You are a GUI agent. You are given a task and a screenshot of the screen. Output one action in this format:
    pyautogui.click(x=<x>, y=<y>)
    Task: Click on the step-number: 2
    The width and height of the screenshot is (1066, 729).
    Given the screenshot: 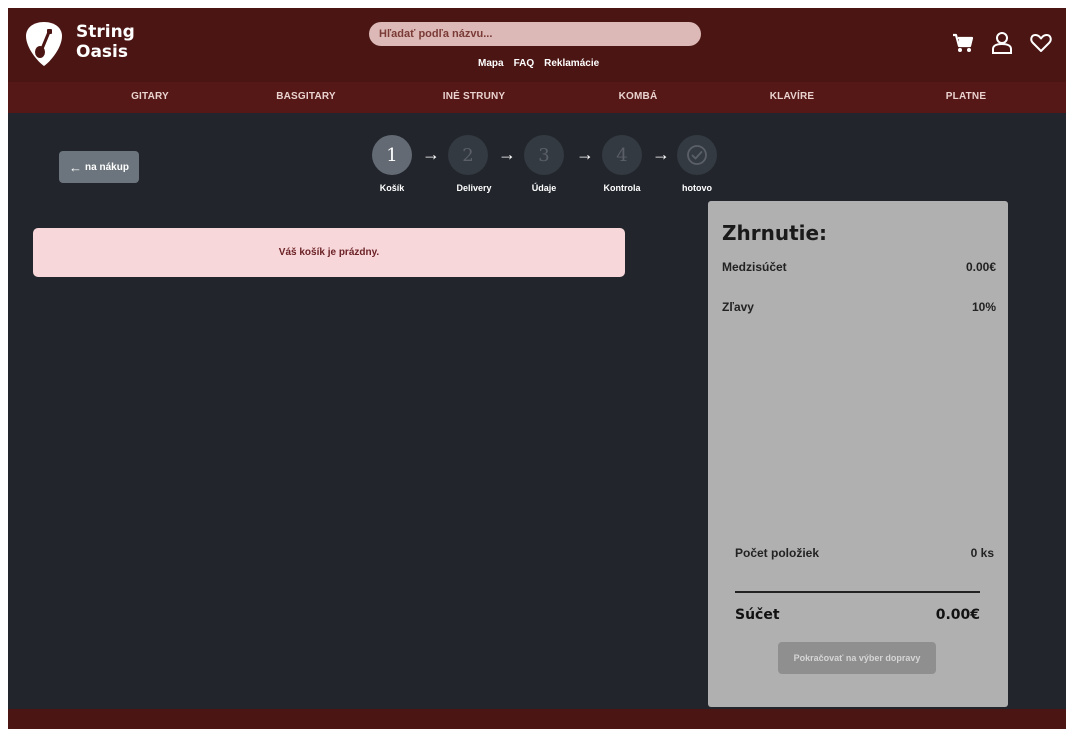 What is the action you would take?
    pyautogui.click(x=468, y=155)
    